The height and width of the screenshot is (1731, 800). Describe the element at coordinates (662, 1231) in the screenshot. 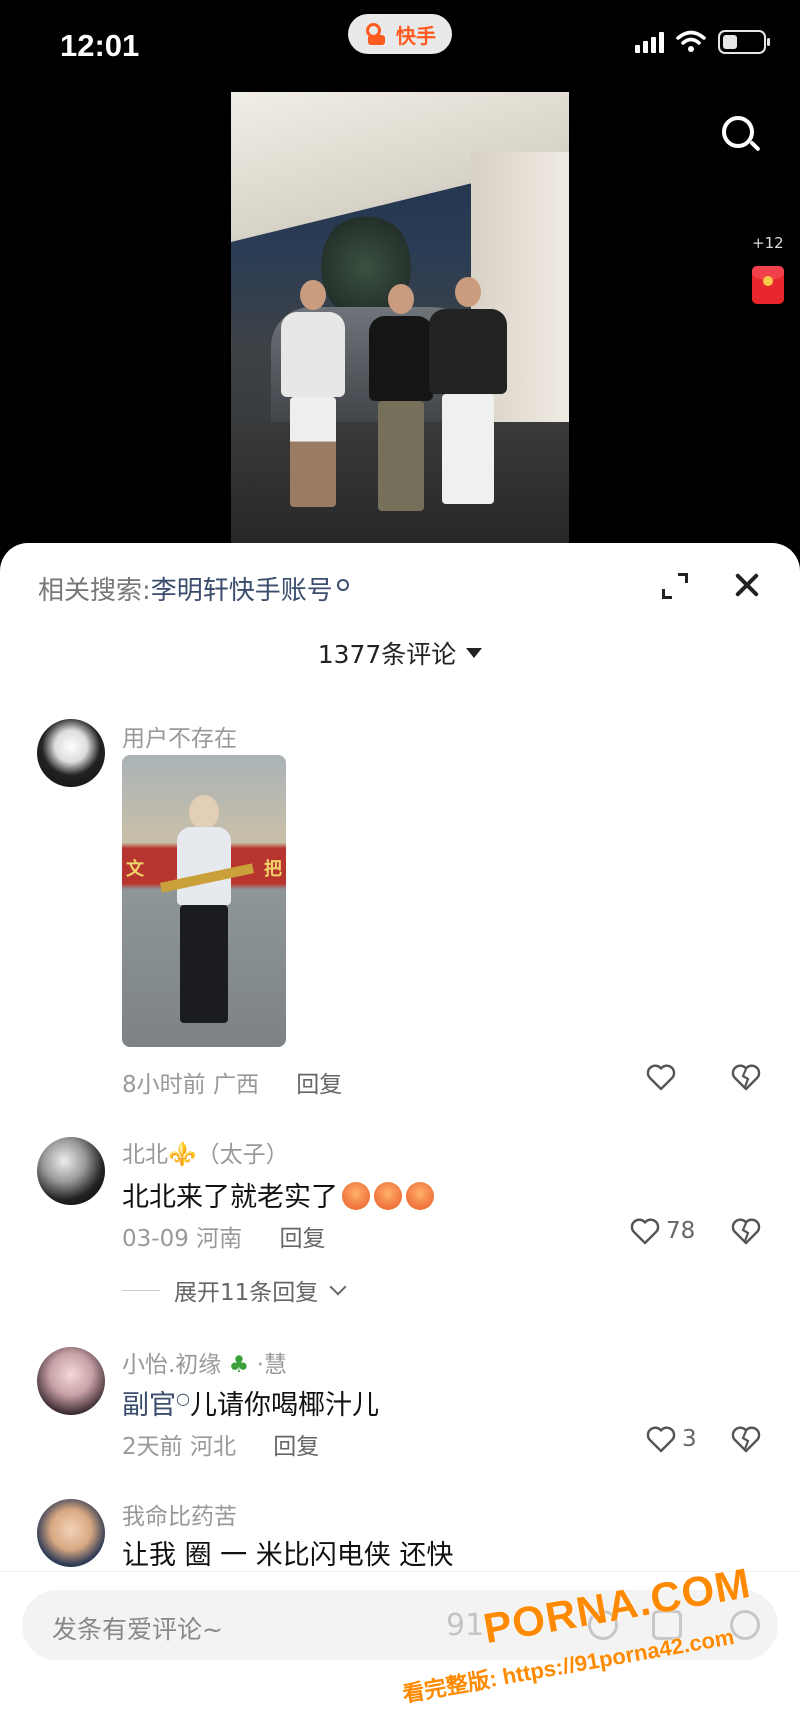

I see `like-button: 78` at that location.